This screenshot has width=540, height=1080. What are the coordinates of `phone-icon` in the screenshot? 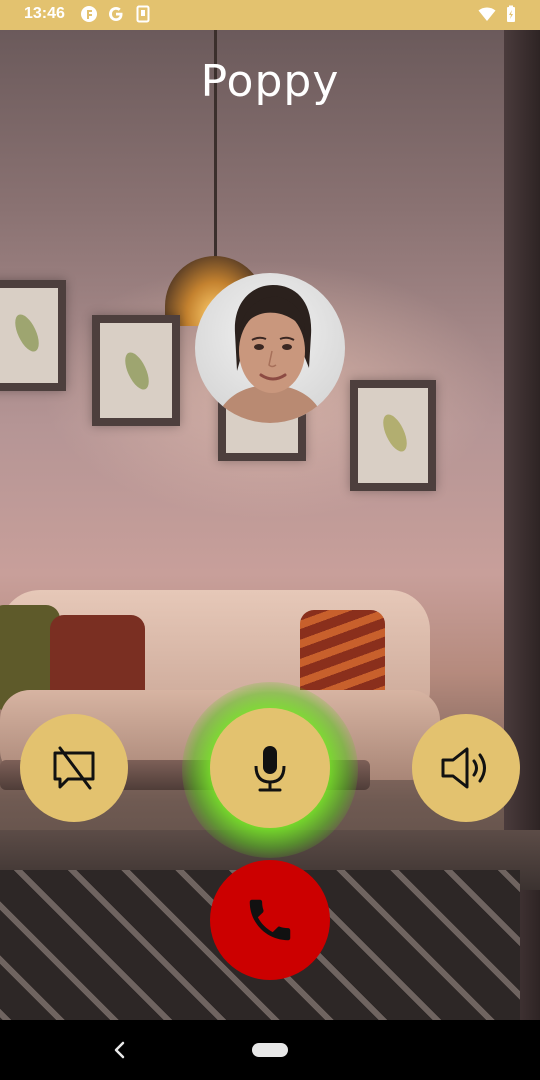 It's located at (270, 920).